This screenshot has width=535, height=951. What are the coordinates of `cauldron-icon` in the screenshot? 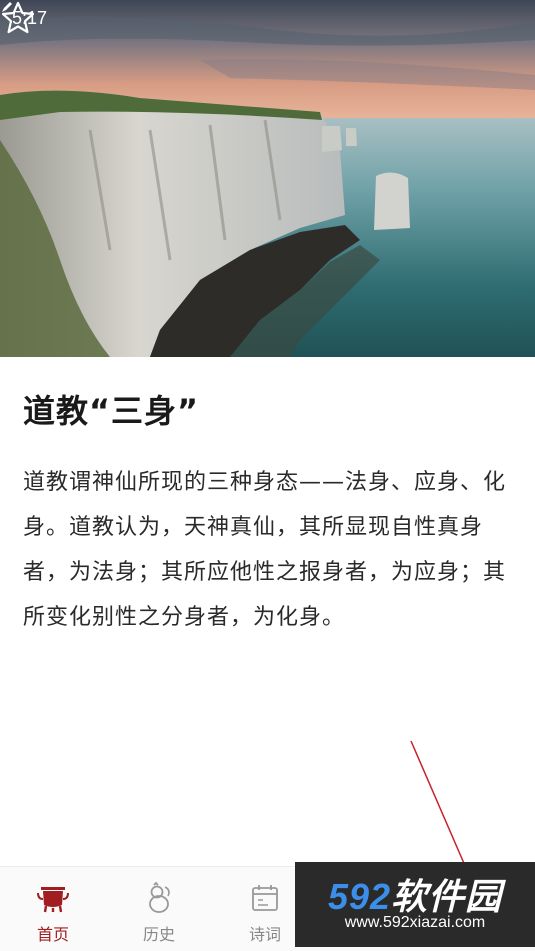 It's located at (53, 900).